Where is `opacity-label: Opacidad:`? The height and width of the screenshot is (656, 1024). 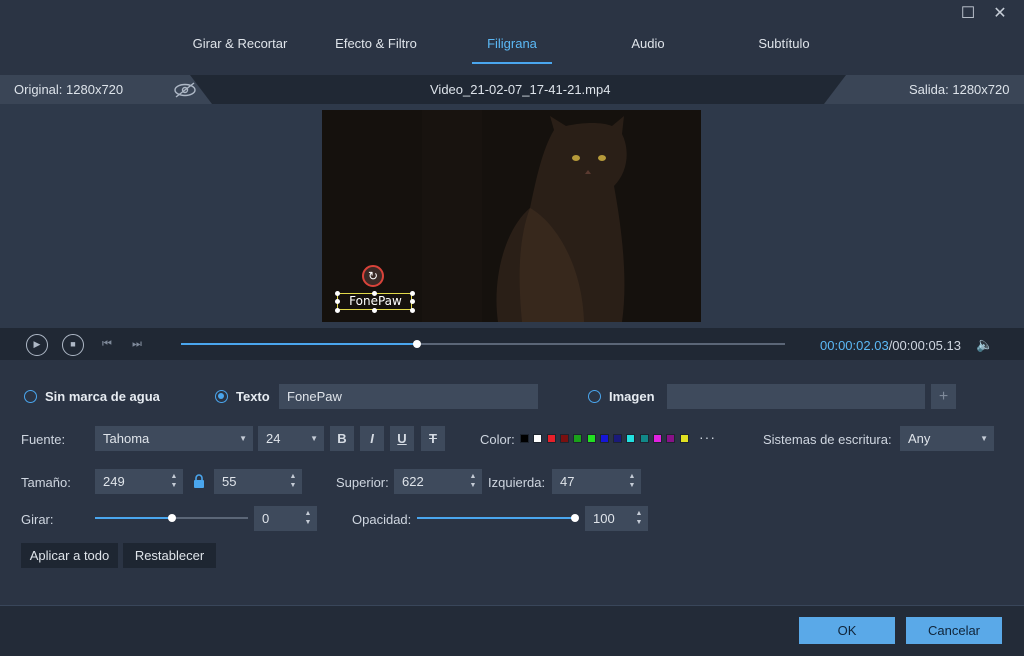
opacity-label: Opacidad: is located at coordinates (382, 519).